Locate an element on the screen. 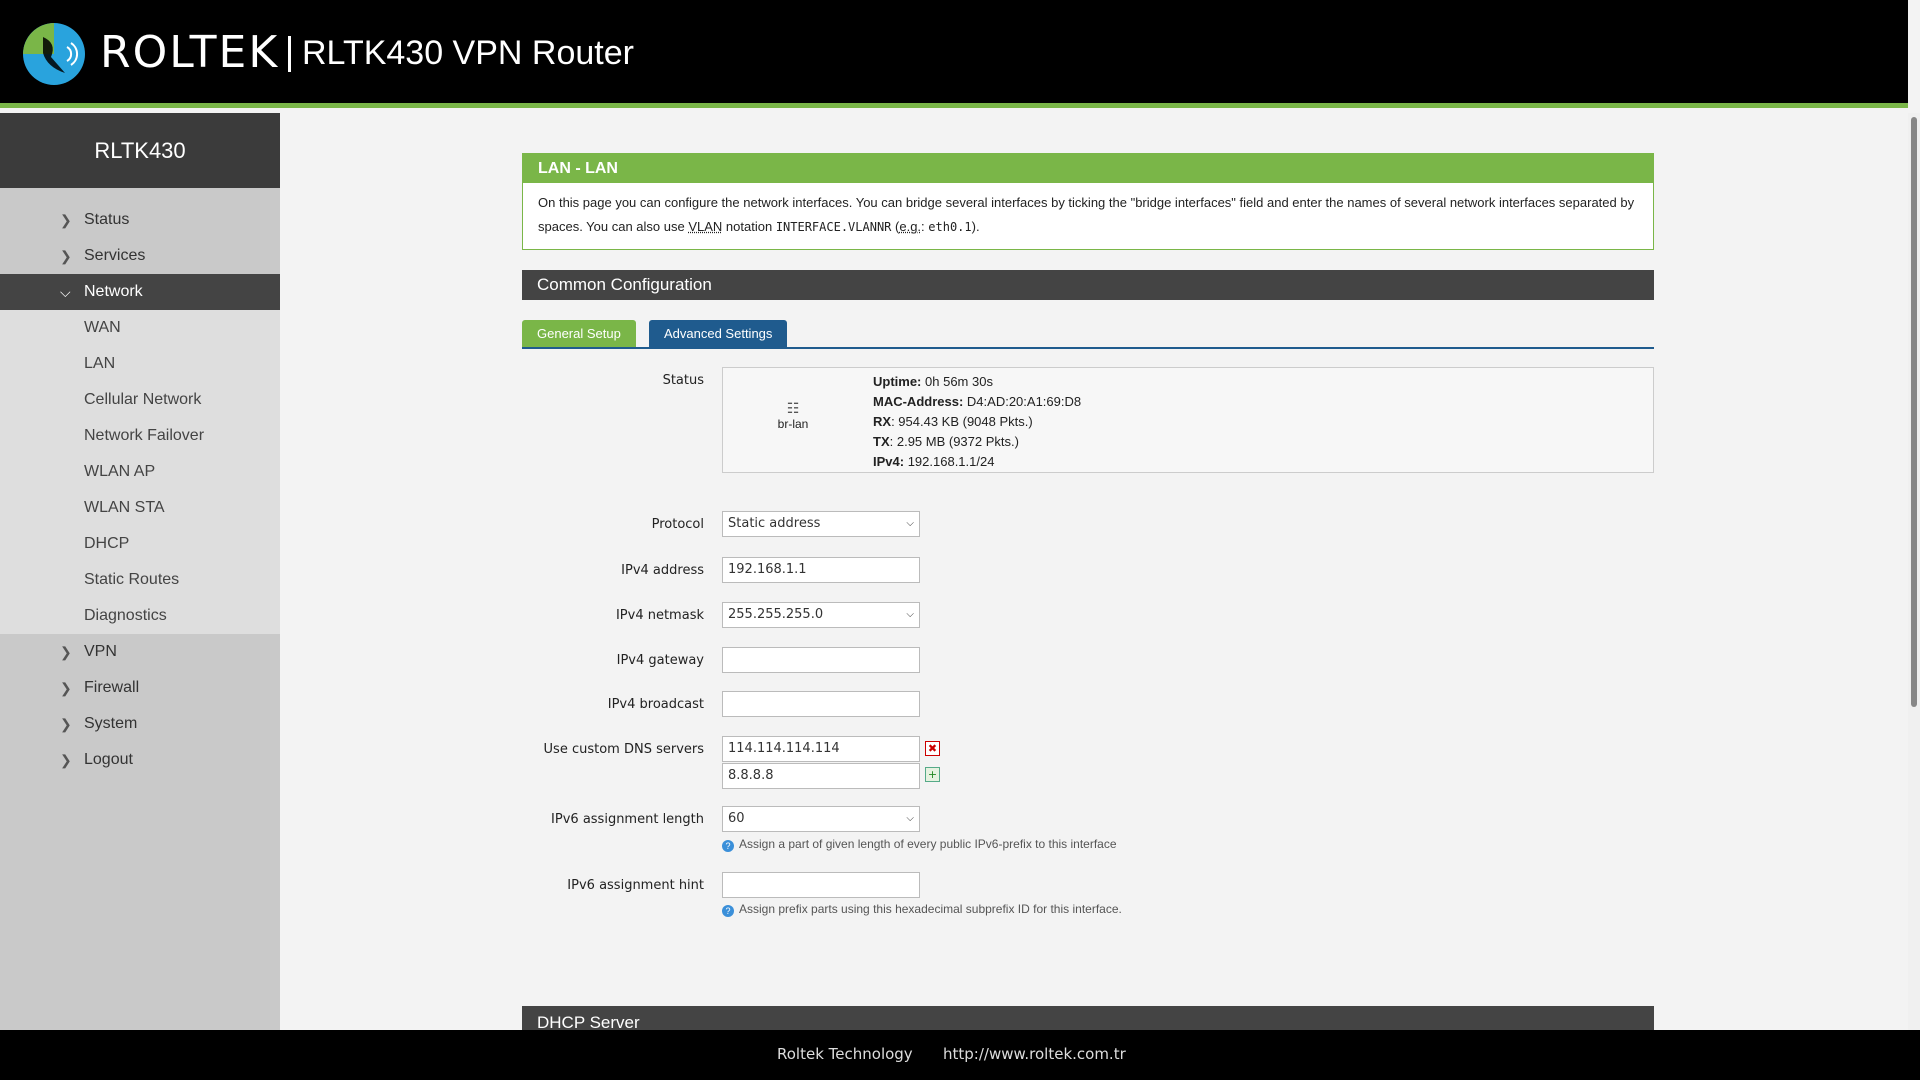  sidebar-item-logout: ❯ Logout is located at coordinates (140, 760).